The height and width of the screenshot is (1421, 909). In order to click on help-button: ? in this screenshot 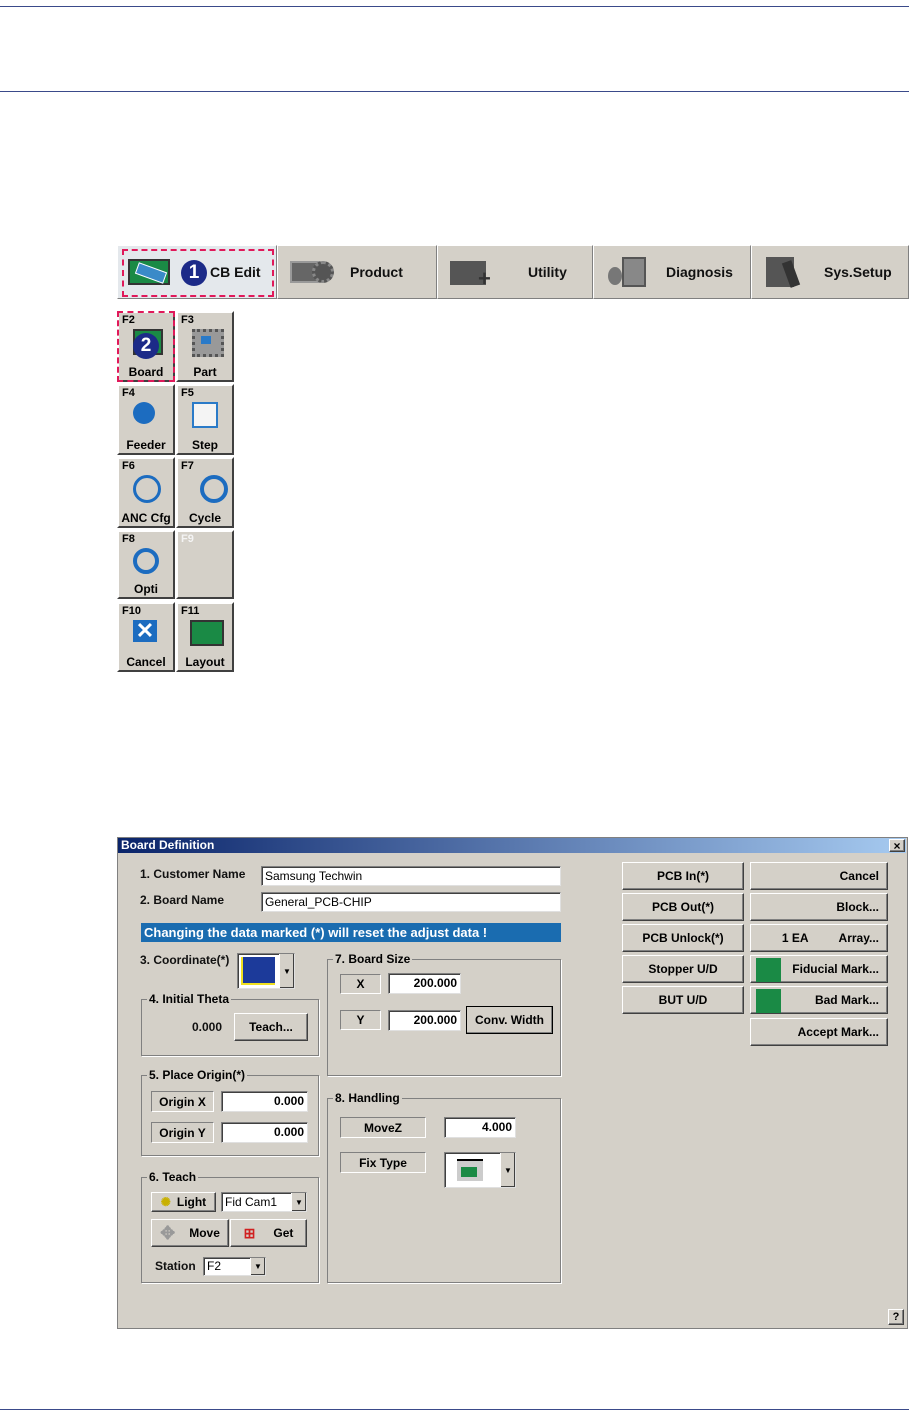, I will do `click(896, 1317)`.